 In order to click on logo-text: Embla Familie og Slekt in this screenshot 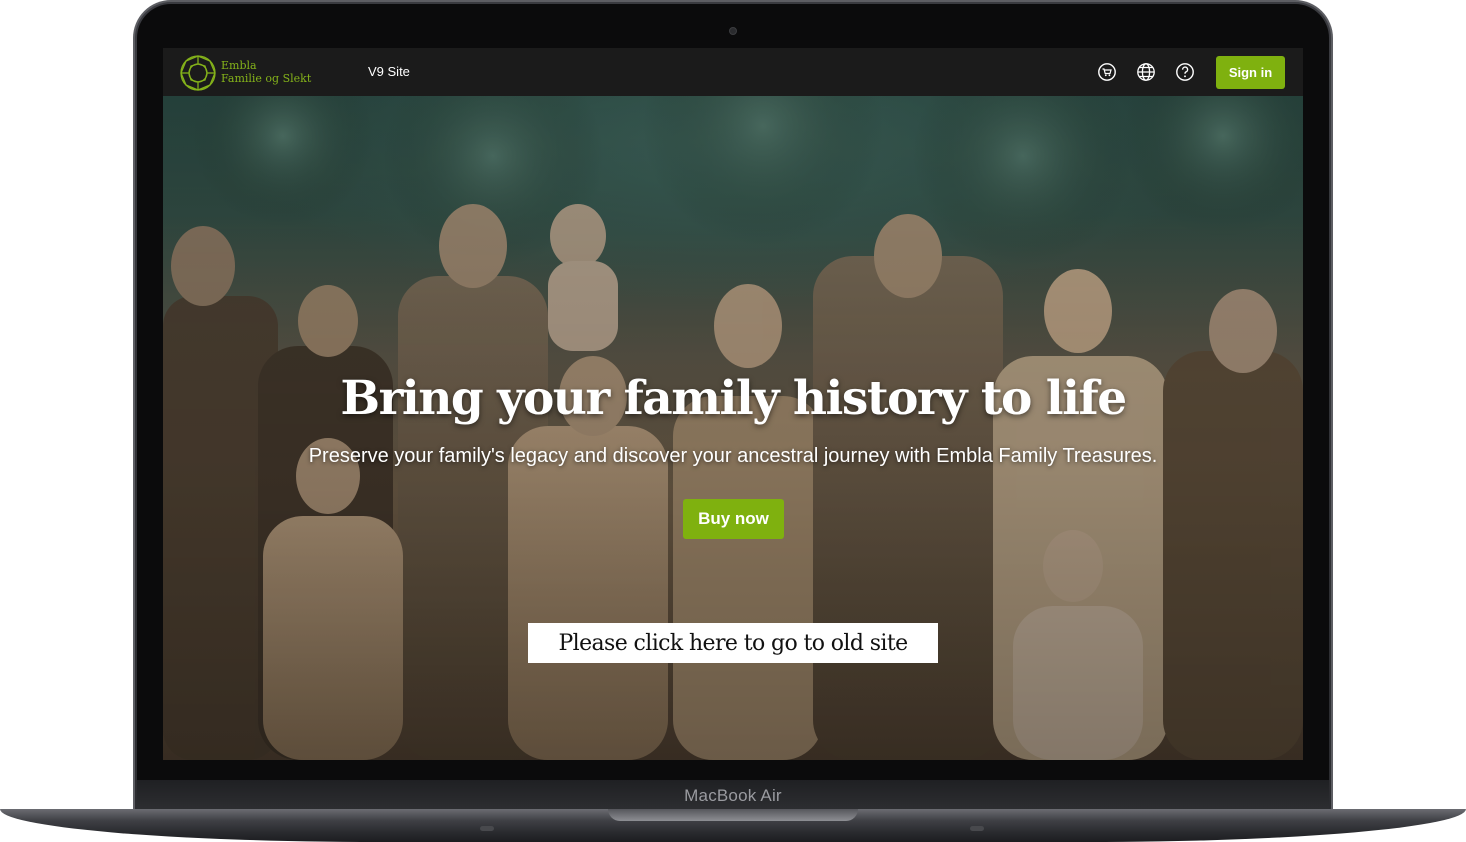, I will do `click(266, 72)`.